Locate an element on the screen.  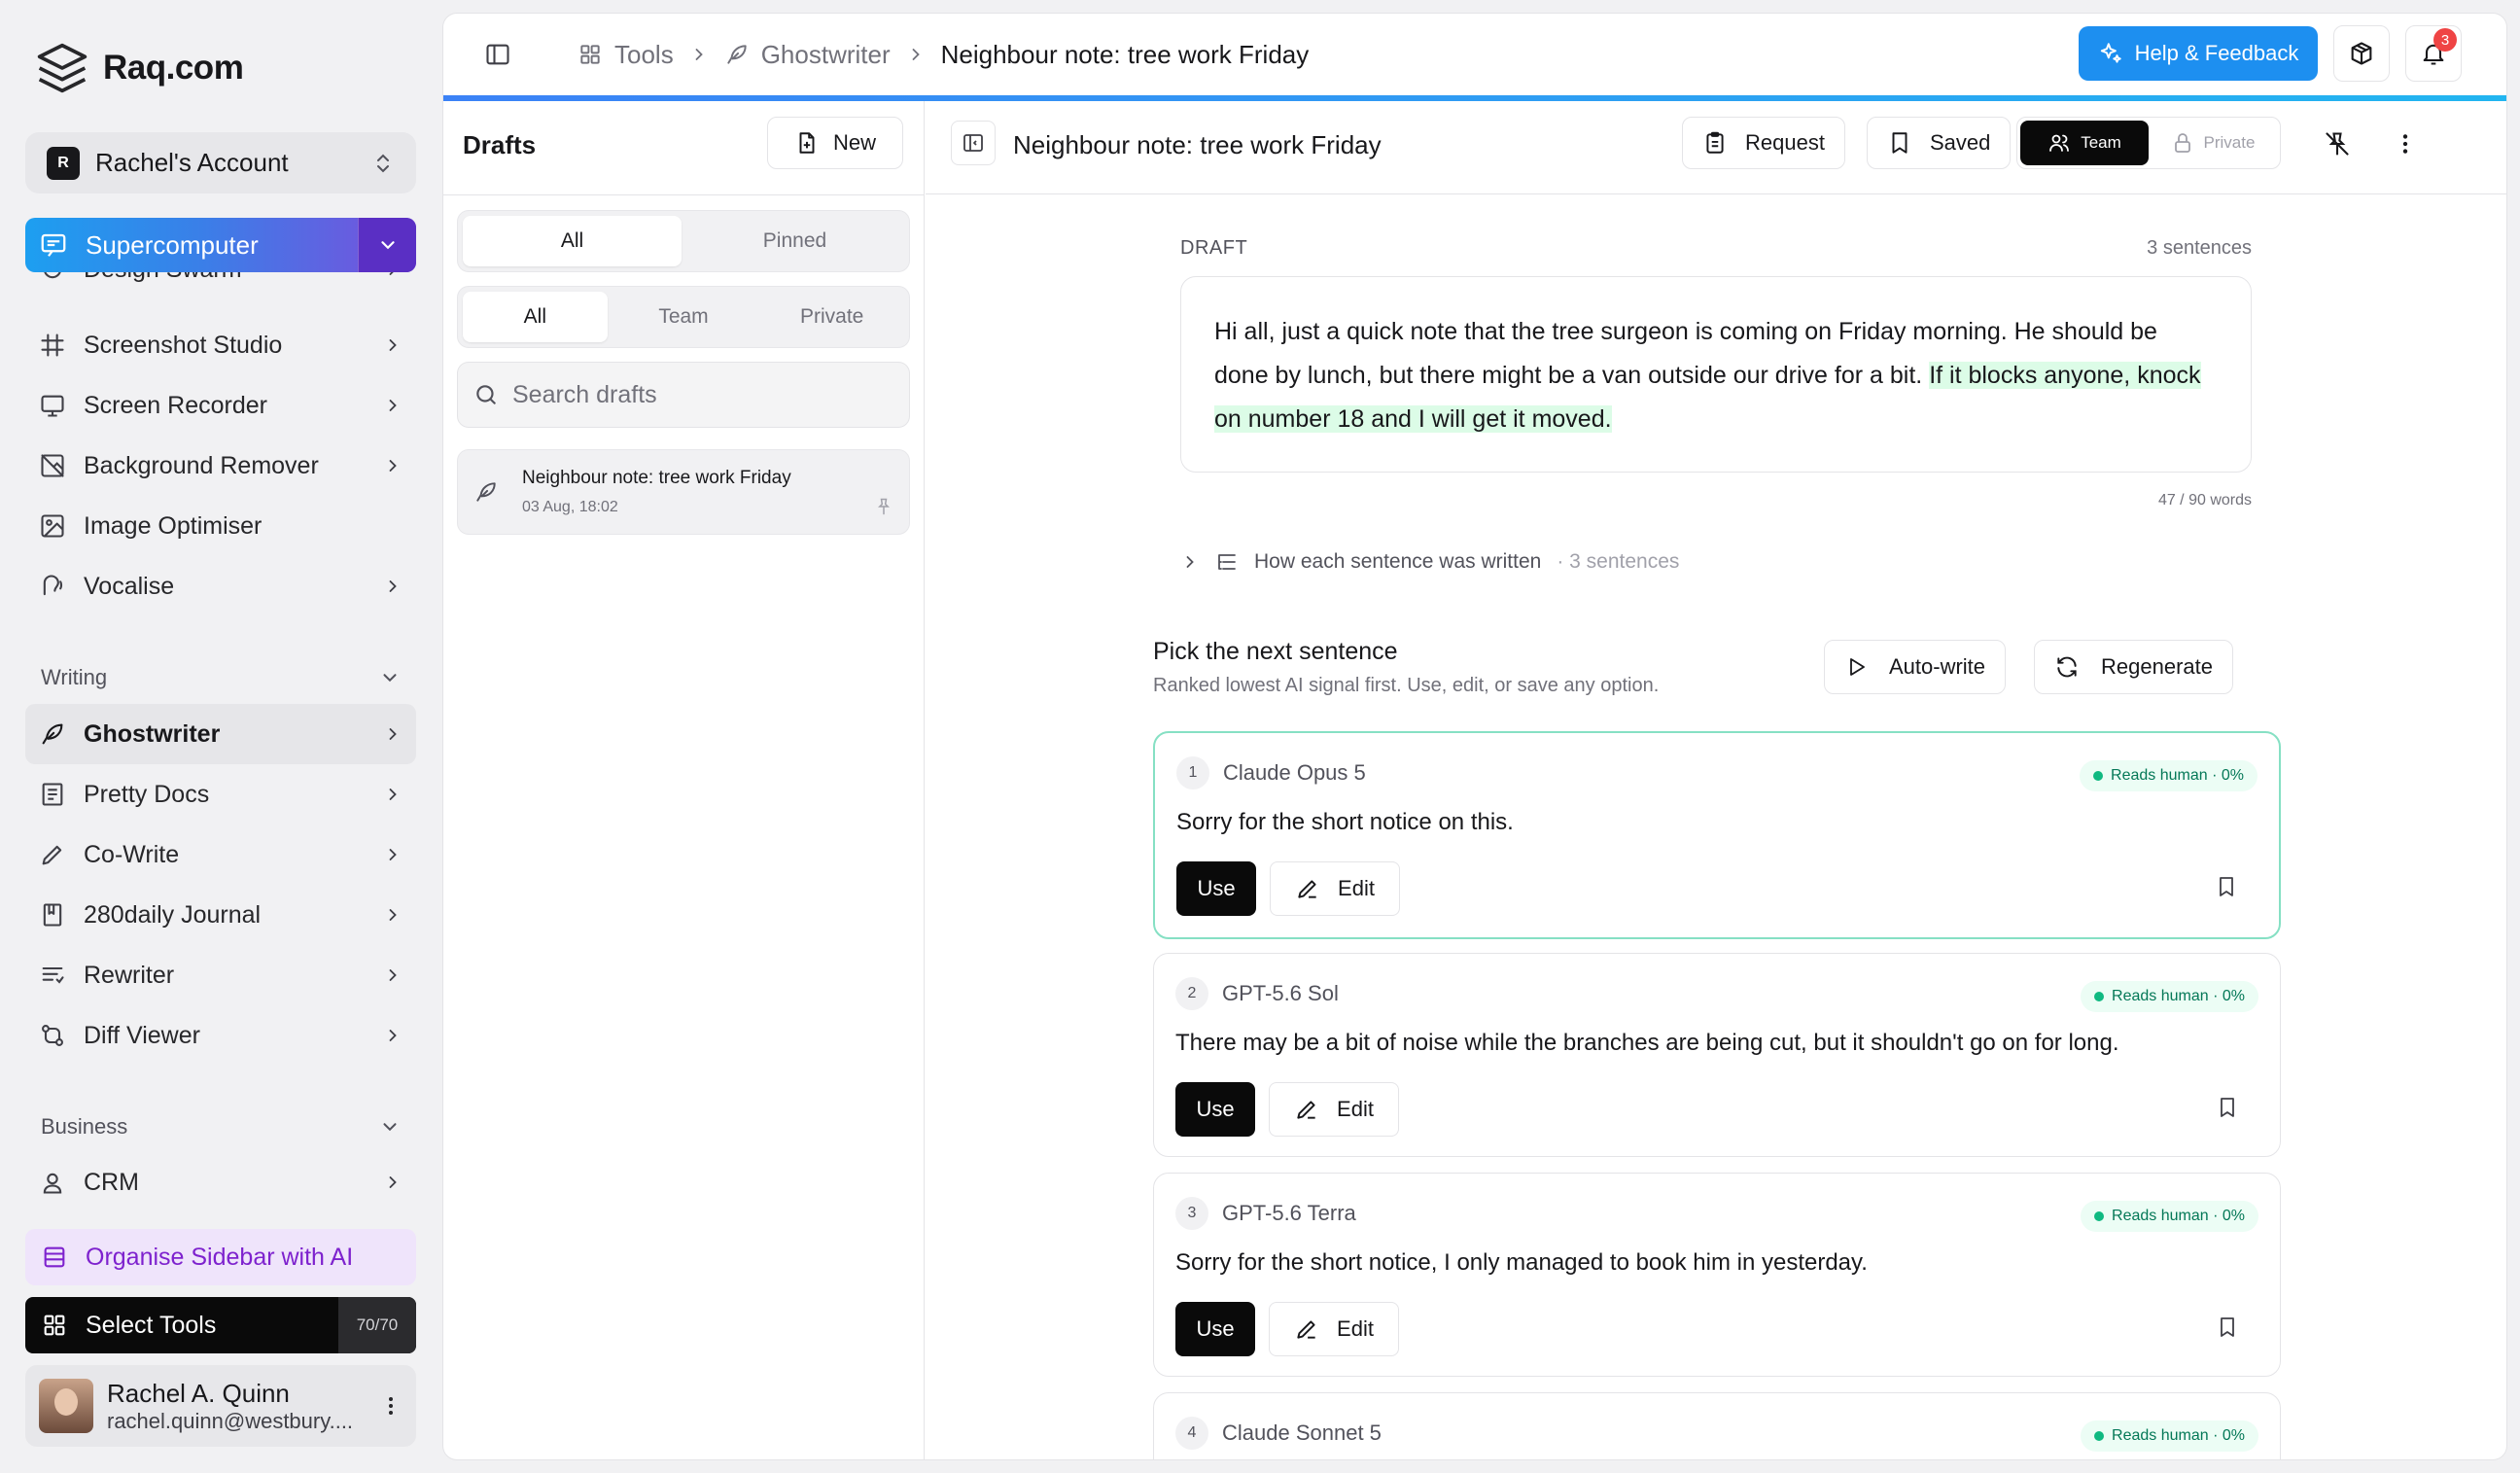
request-button: Request is located at coordinates (1763, 143).